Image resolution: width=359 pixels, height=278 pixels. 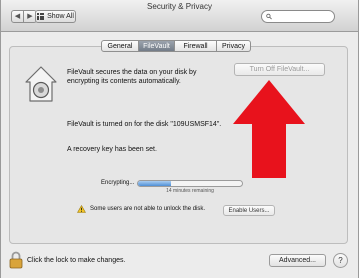 What do you see at coordinates (157, 46) in the screenshot?
I see `tab-filevault: FileVault` at bounding box center [157, 46].